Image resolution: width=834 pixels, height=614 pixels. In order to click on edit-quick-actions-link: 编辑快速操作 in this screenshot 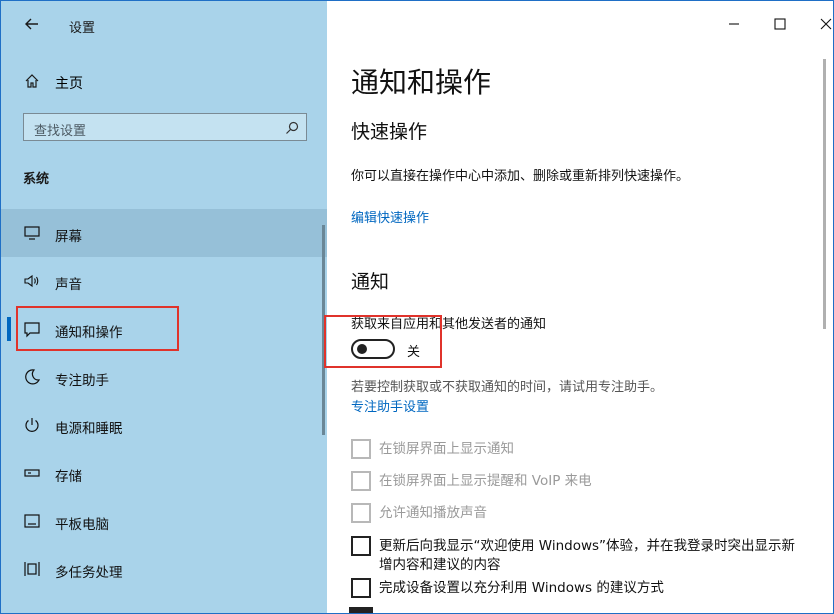, I will do `click(390, 216)`.